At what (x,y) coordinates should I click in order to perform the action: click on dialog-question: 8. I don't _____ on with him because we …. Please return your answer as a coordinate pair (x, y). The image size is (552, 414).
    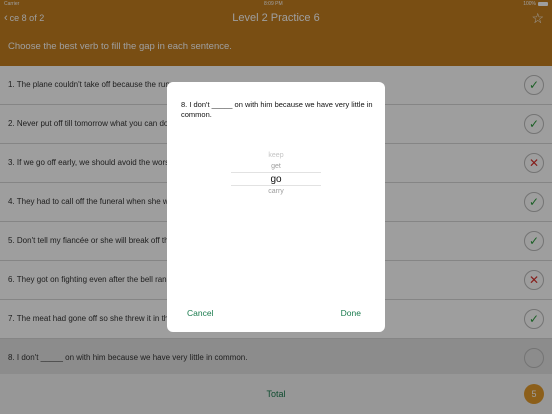
    Looking at the image, I should click on (277, 109).